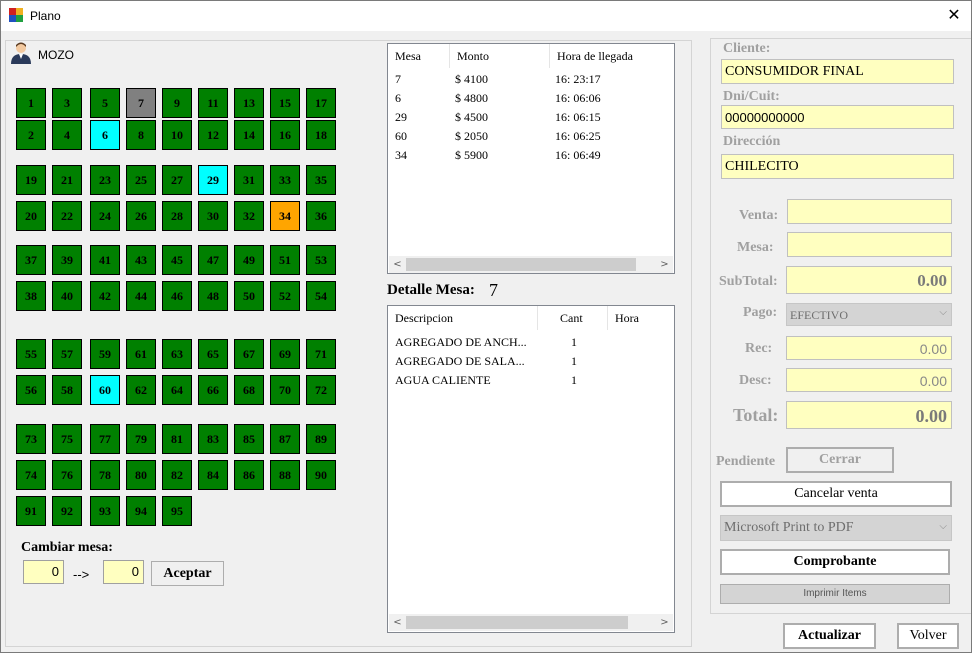 This screenshot has width=972, height=653. Describe the element at coordinates (249, 475) in the screenshot. I see `table-button-86: 86` at that location.